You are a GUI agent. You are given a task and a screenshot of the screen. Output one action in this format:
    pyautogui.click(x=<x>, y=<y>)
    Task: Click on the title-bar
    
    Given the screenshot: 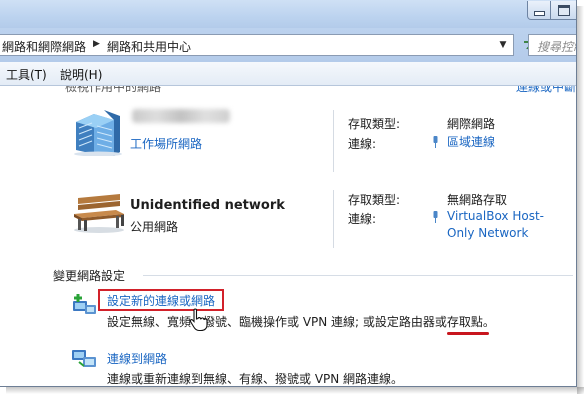 What is the action you would take?
    pyautogui.click(x=288, y=14)
    